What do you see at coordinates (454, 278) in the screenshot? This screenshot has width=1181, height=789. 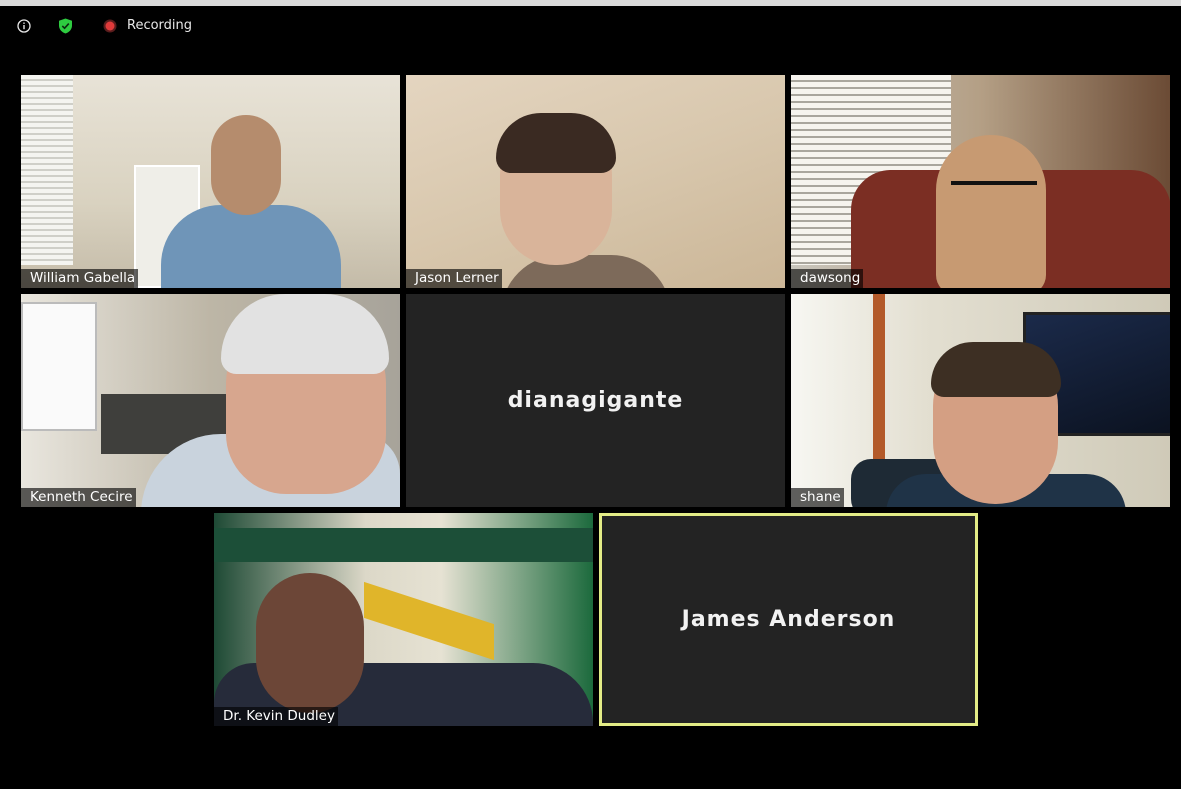 I see `participant-name: Jason Lerner` at bounding box center [454, 278].